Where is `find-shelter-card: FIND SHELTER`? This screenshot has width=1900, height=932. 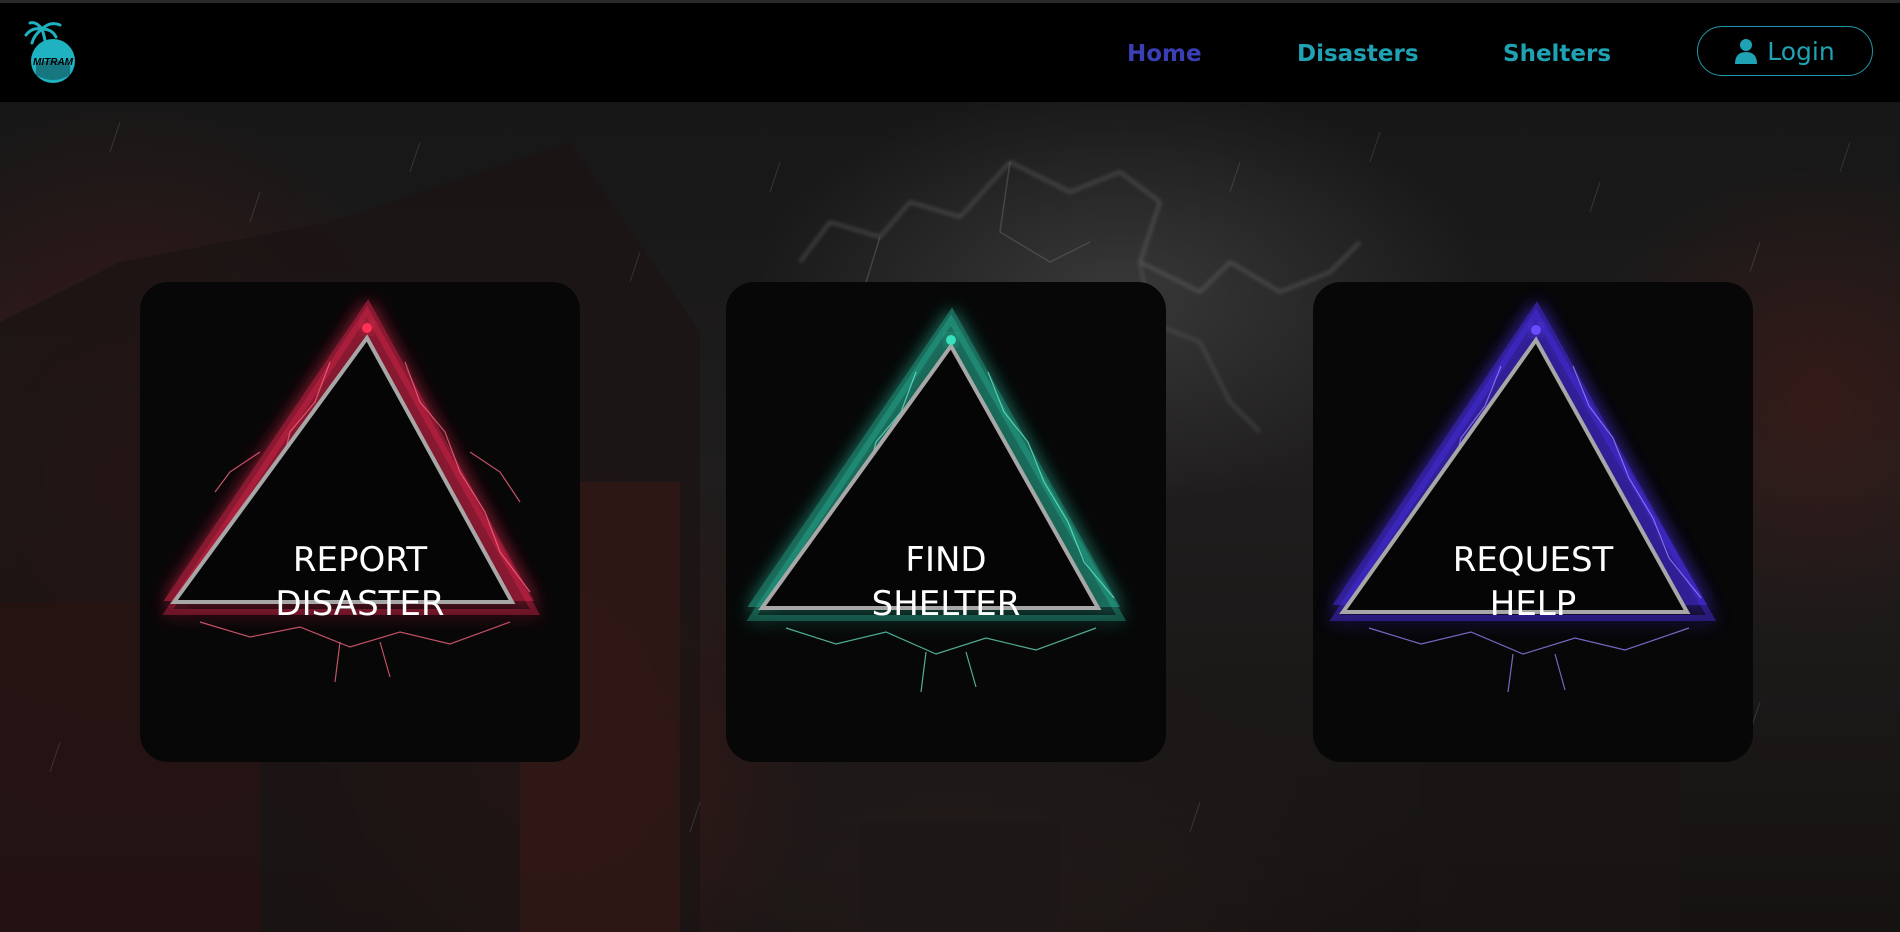 find-shelter-card: FIND SHELTER is located at coordinates (946, 522).